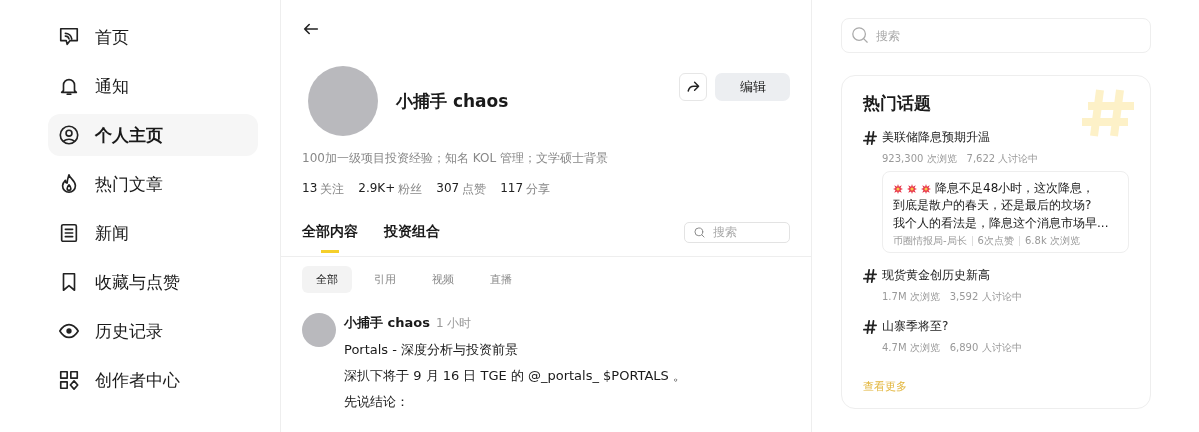 The width and height of the screenshot is (1199, 432). Describe the element at coordinates (985, 297) in the screenshot. I see `topic-discussion-count: 3,592 人讨论中` at that location.